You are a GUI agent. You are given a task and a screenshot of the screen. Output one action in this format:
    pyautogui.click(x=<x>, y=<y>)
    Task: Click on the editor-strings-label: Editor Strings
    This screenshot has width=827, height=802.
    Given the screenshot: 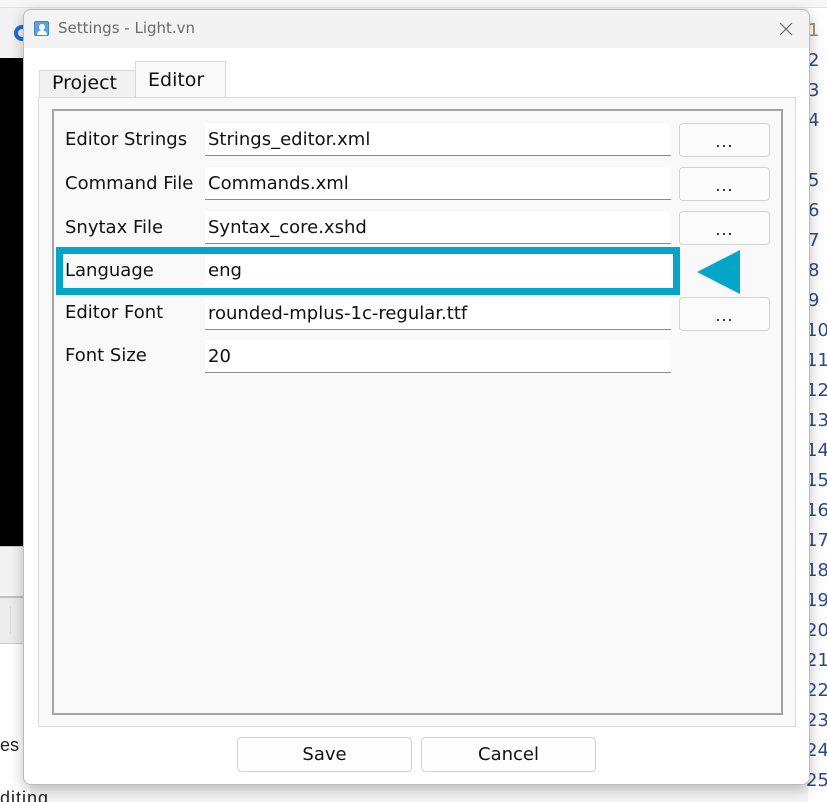 What is the action you would take?
    pyautogui.click(x=126, y=139)
    